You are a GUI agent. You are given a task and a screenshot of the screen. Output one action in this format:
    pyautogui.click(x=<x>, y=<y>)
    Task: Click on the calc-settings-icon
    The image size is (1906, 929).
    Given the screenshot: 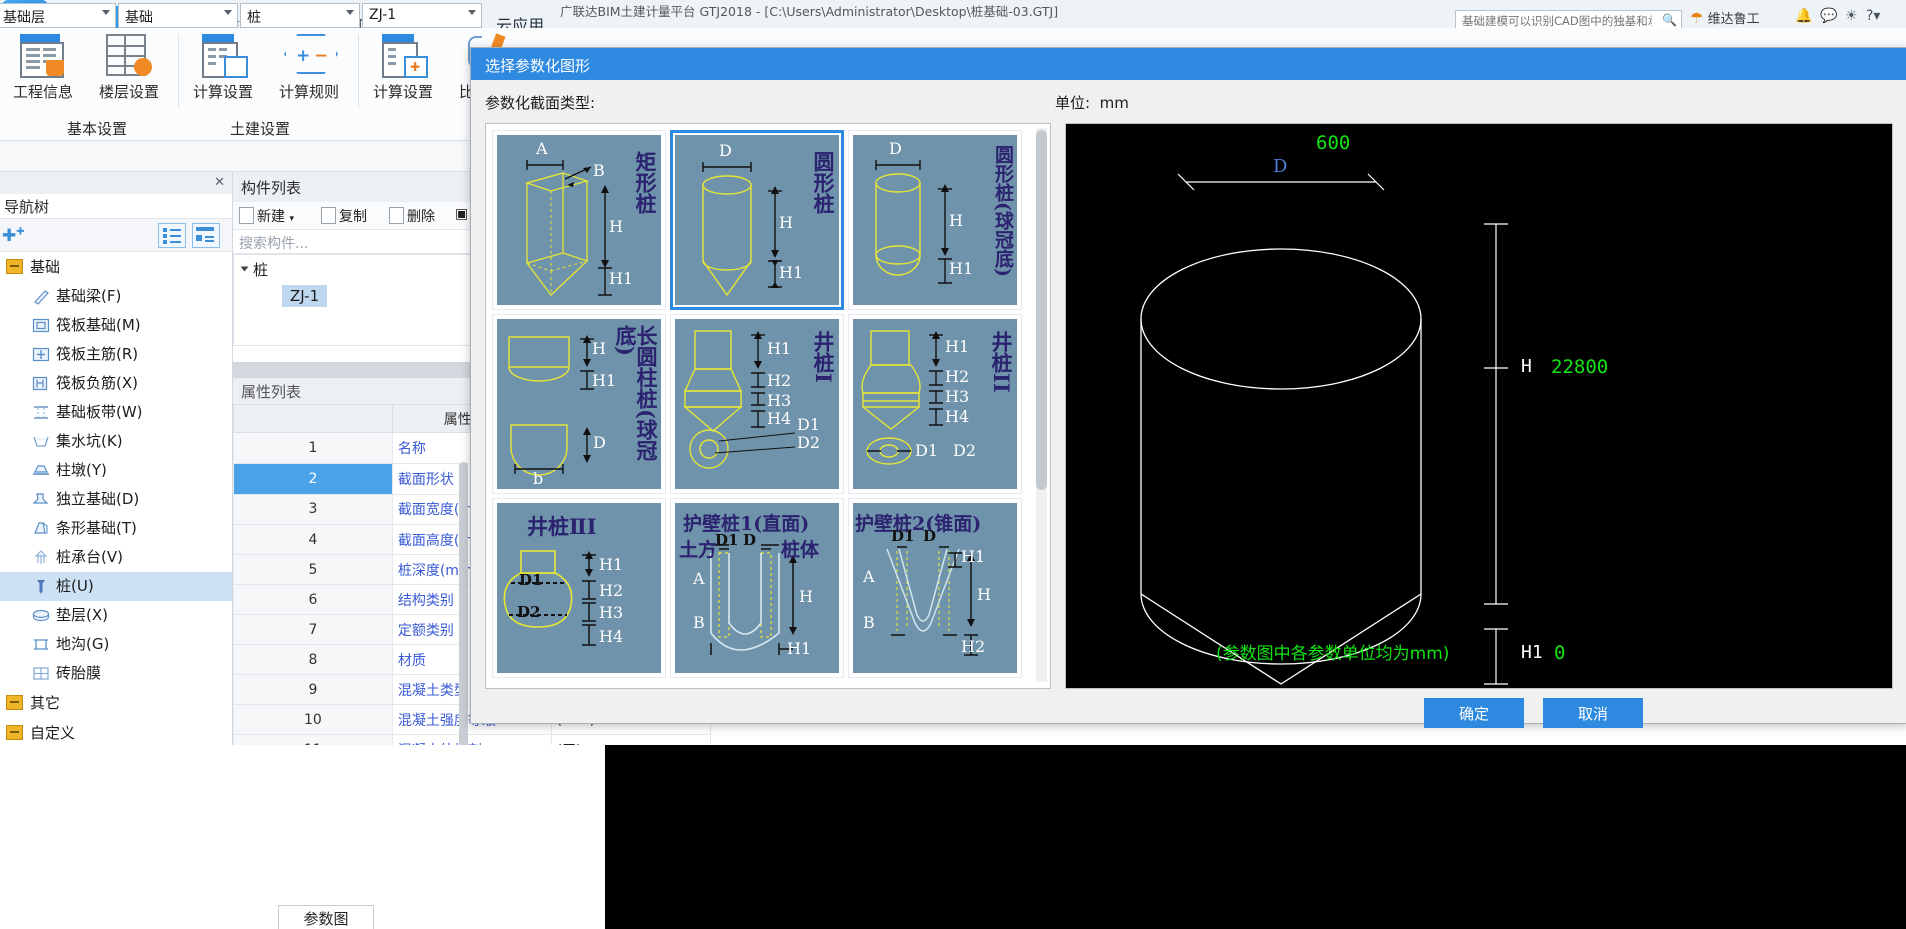 What is the action you would take?
    pyautogui.click(x=223, y=54)
    